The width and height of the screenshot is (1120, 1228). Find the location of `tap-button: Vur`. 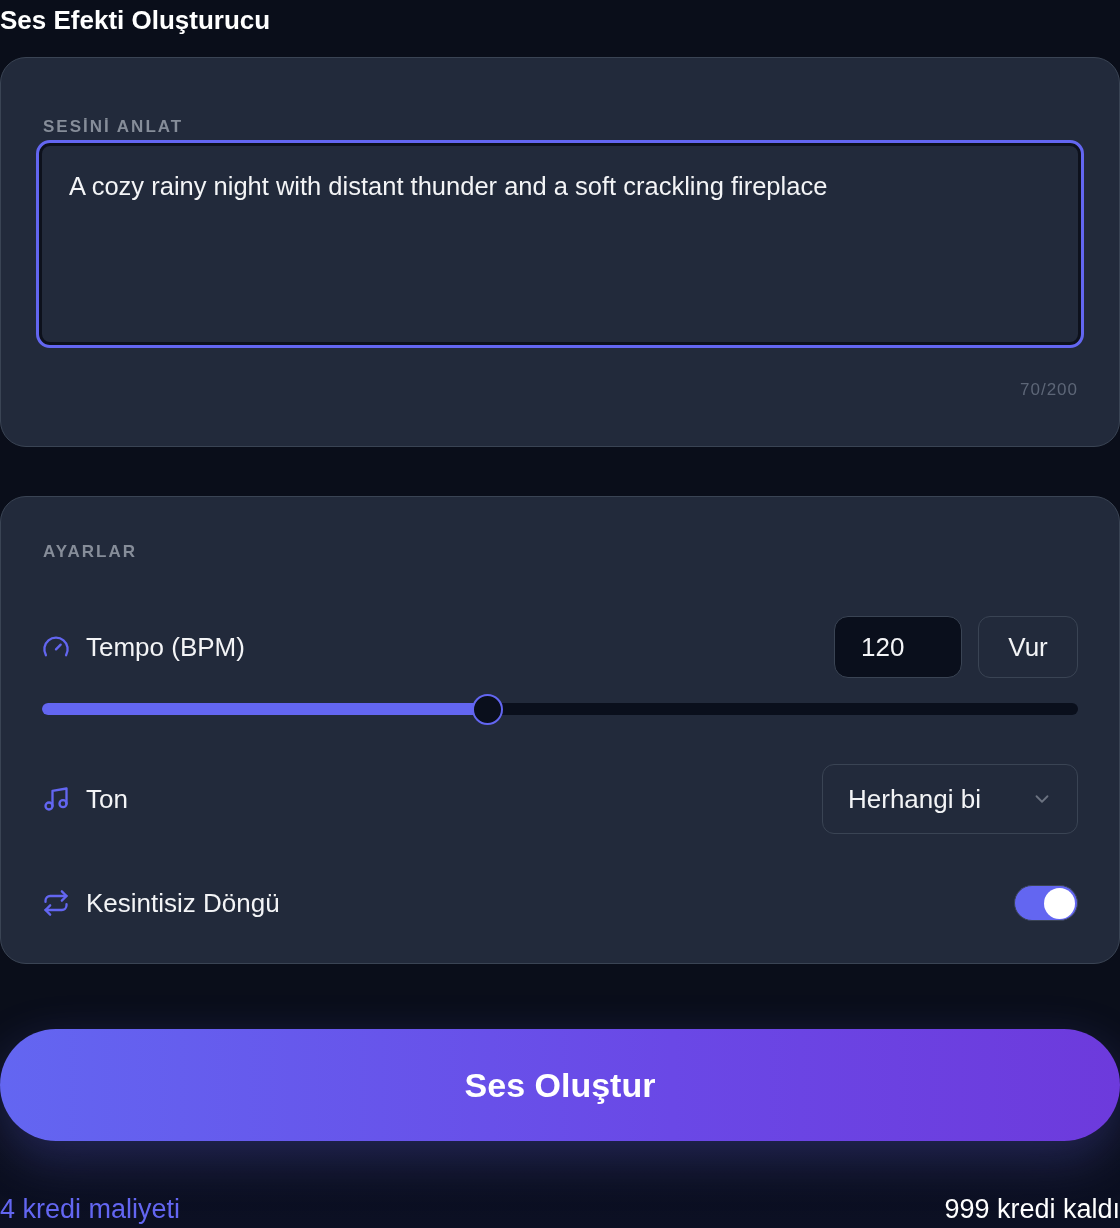

tap-button: Vur is located at coordinates (1028, 647).